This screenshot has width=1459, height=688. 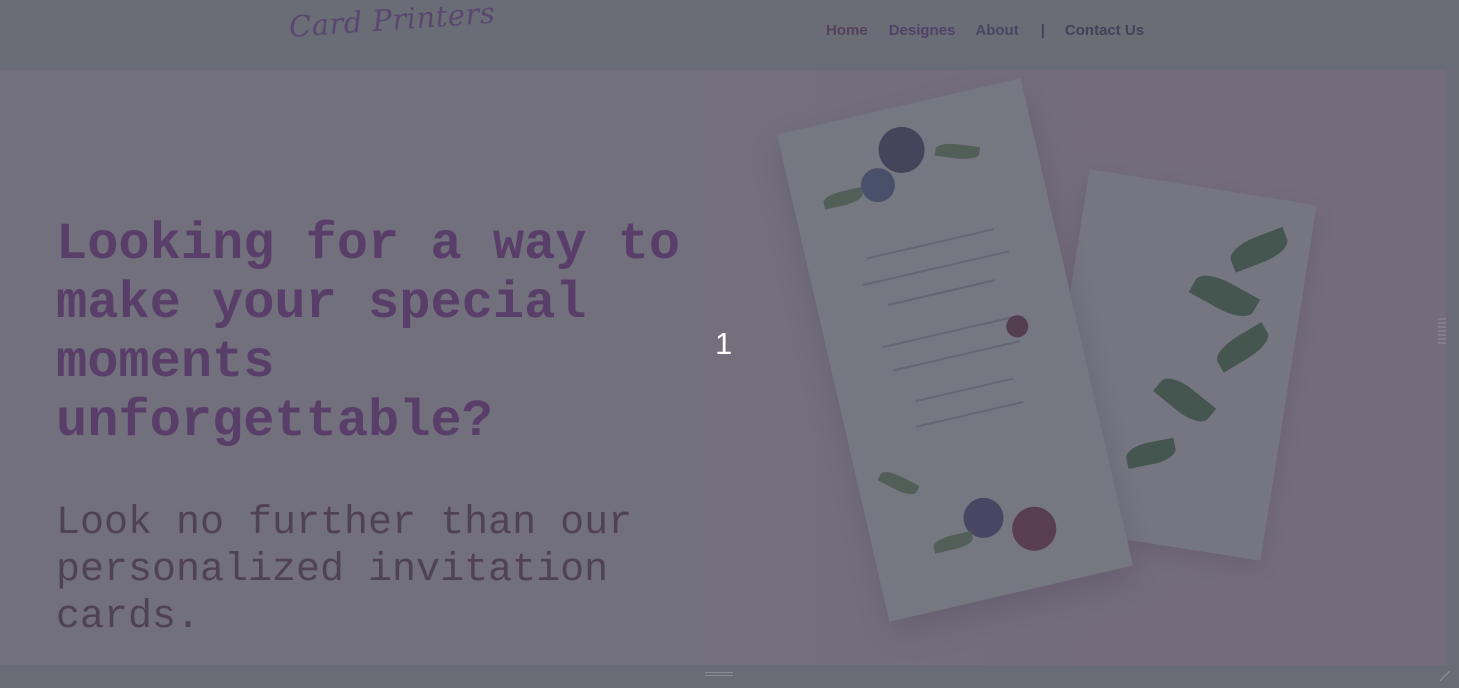 What do you see at coordinates (1034, 529) in the screenshot?
I see `flower-icon` at bounding box center [1034, 529].